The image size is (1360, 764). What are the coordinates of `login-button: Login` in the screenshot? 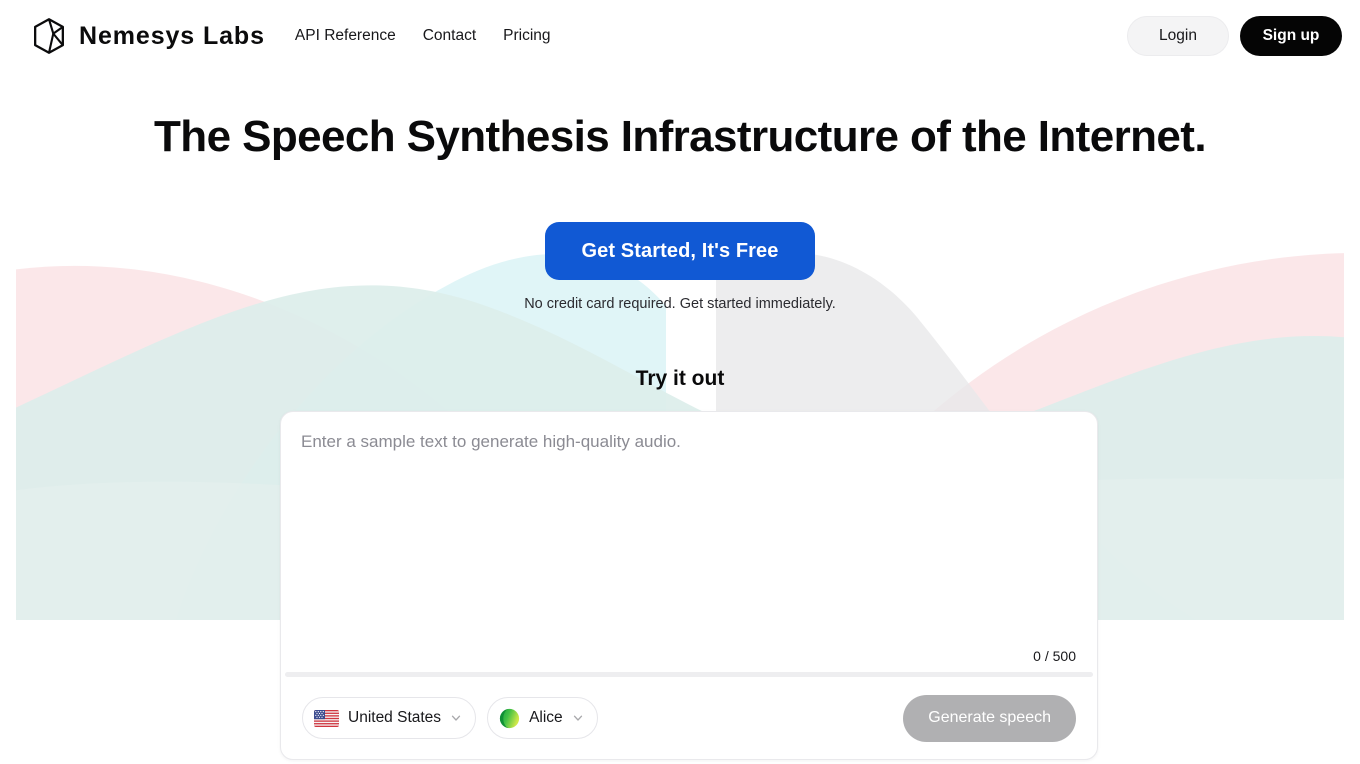 It's located at (1178, 36).